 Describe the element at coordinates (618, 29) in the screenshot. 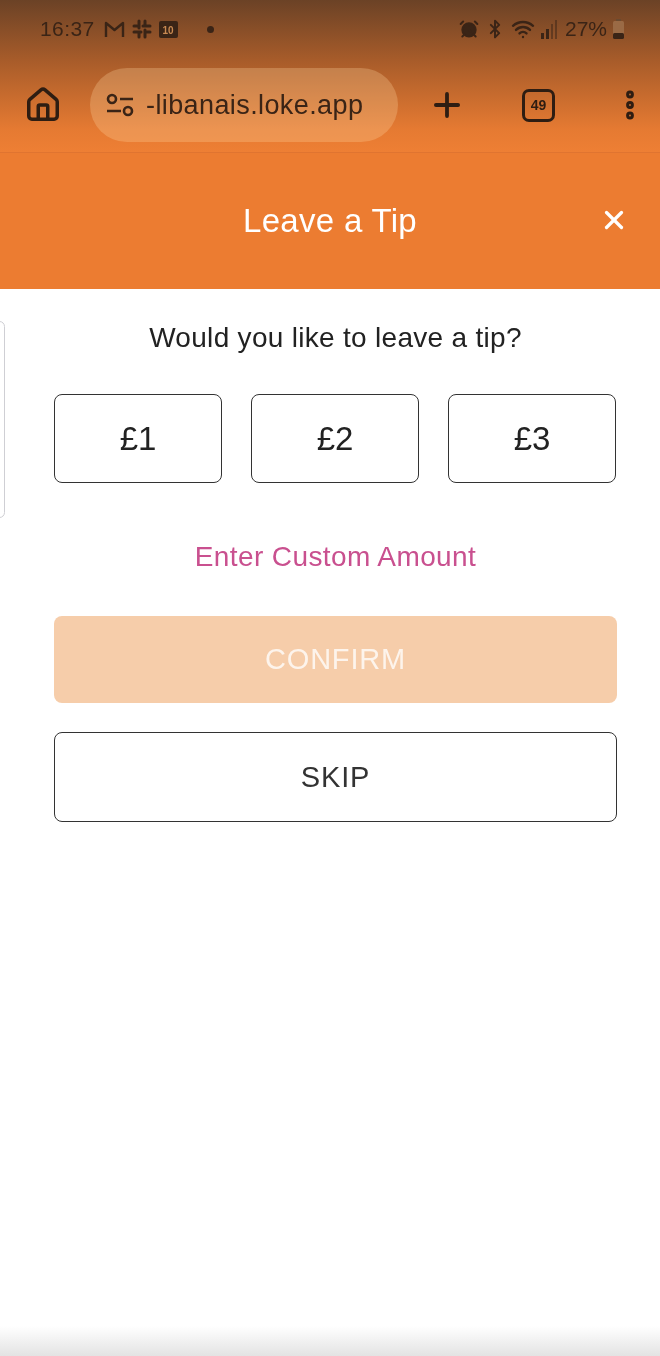

I see `battery-icon` at that location.